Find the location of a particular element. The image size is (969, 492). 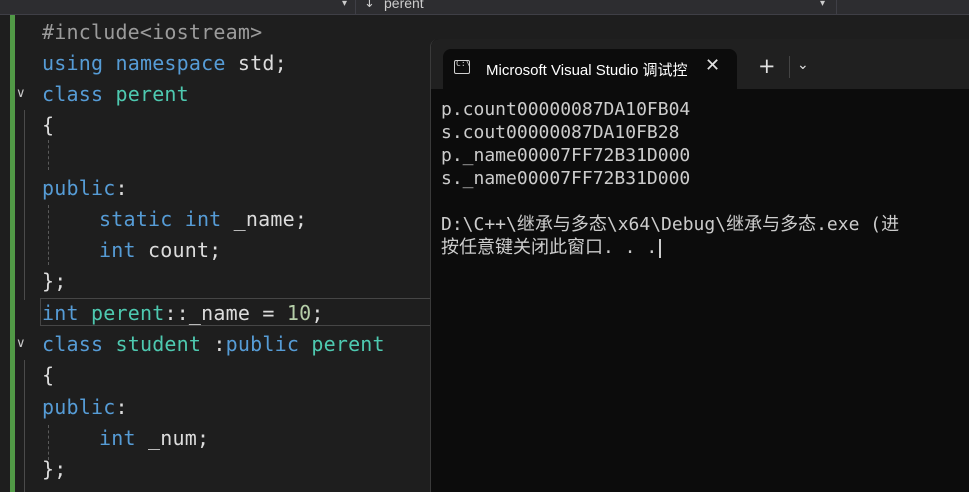

text-cursor is located at coordinates (660, 248).